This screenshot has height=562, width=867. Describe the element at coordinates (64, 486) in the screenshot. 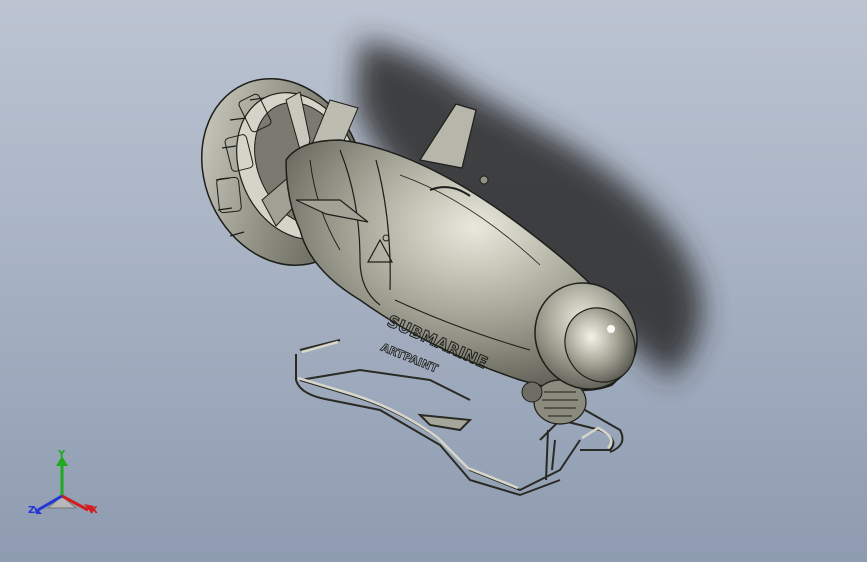

I see `axis-triad: Y X Z` at that location.